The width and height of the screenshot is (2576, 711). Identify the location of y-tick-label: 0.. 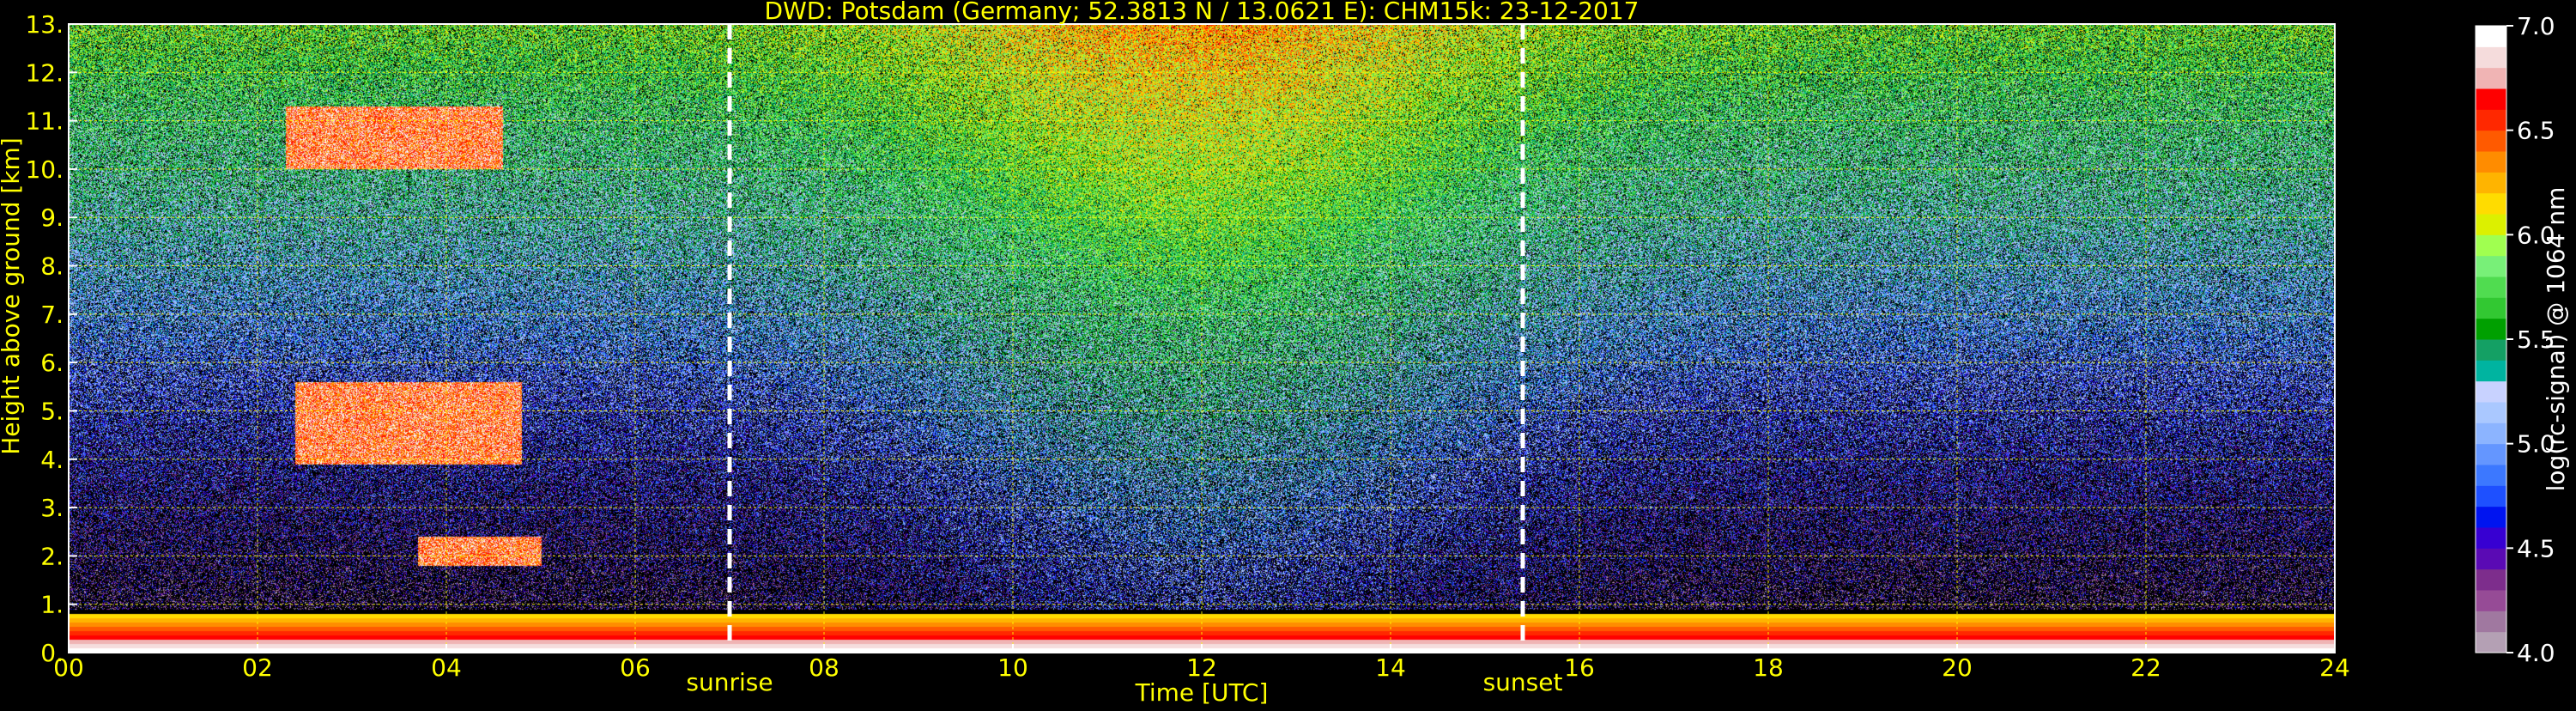
(52, 653).